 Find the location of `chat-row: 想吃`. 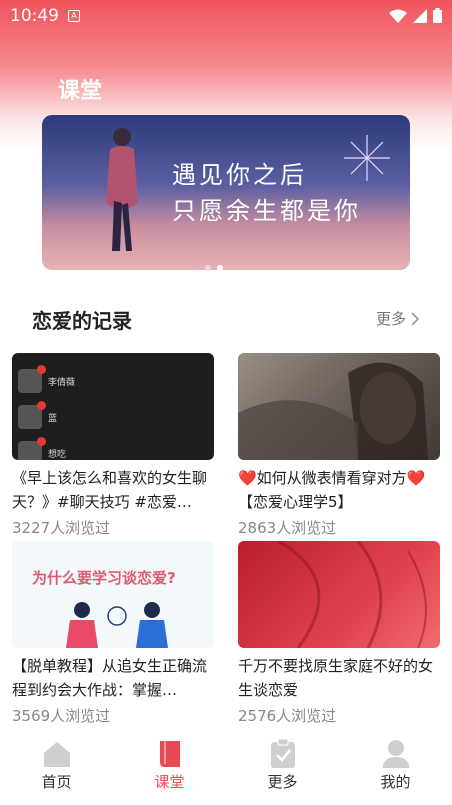

chat-row: 想吃 is located at coordinates (42, 448).